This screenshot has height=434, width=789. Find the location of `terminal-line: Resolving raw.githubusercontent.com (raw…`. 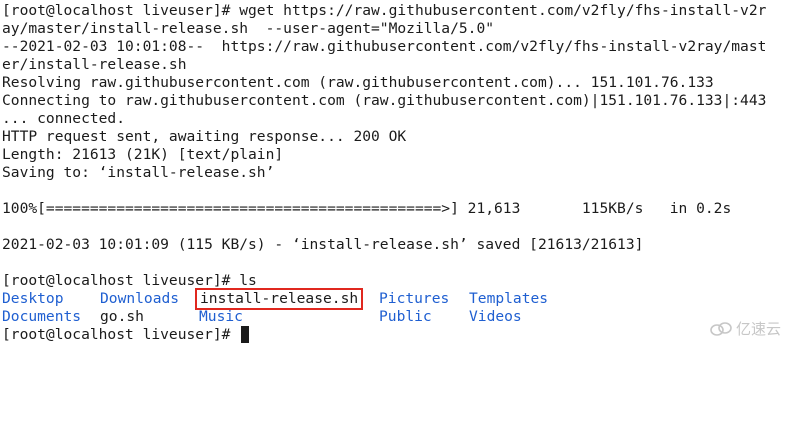

terminal-line: Resolving raw.githubusercontent.com (raw… is located at coordinates (358, 82).